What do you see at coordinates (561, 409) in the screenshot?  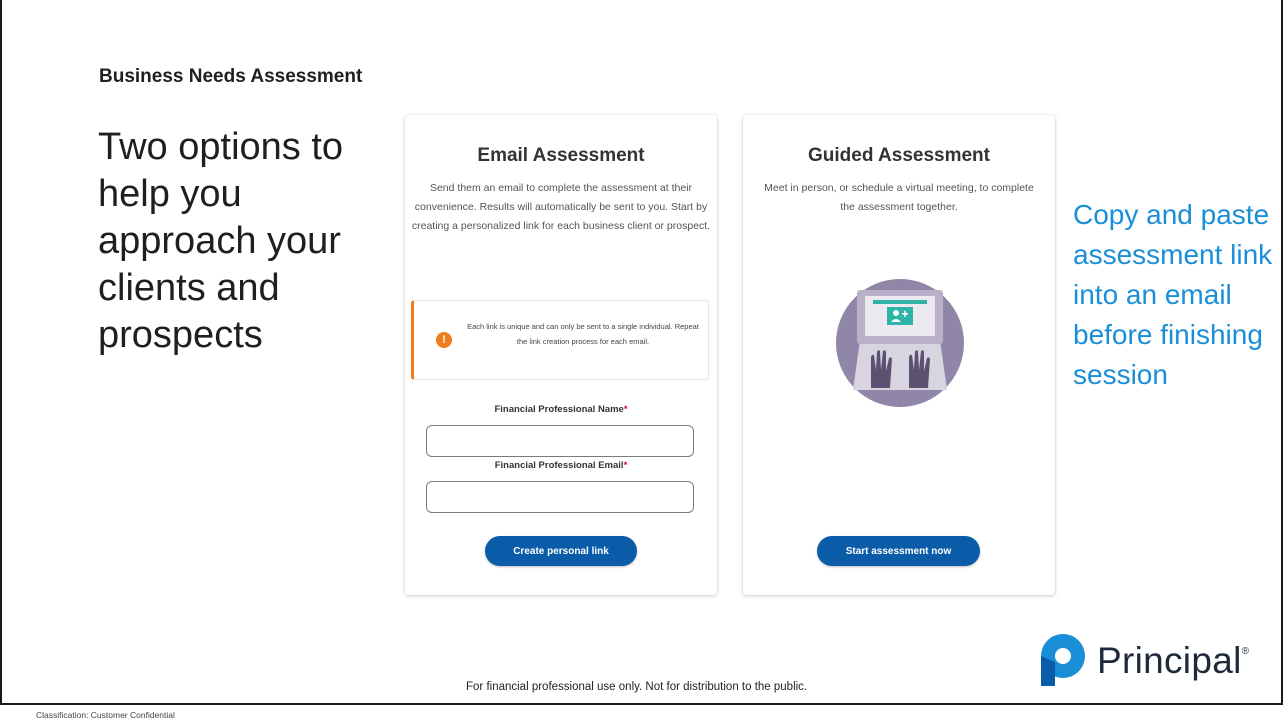 I see `name-field-label: Financial Professional Name*` at bounding box center [561, 409].